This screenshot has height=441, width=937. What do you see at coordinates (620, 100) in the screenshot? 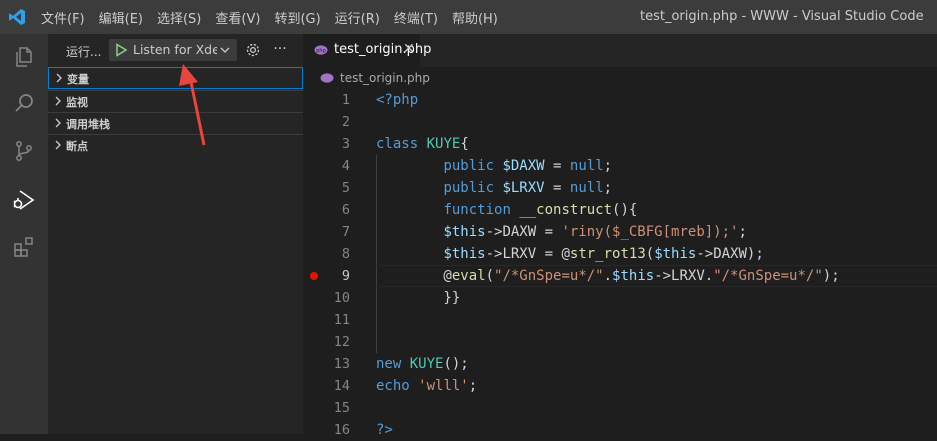
I see `code-line: 1 <?php` at bounding box center [620, 100].